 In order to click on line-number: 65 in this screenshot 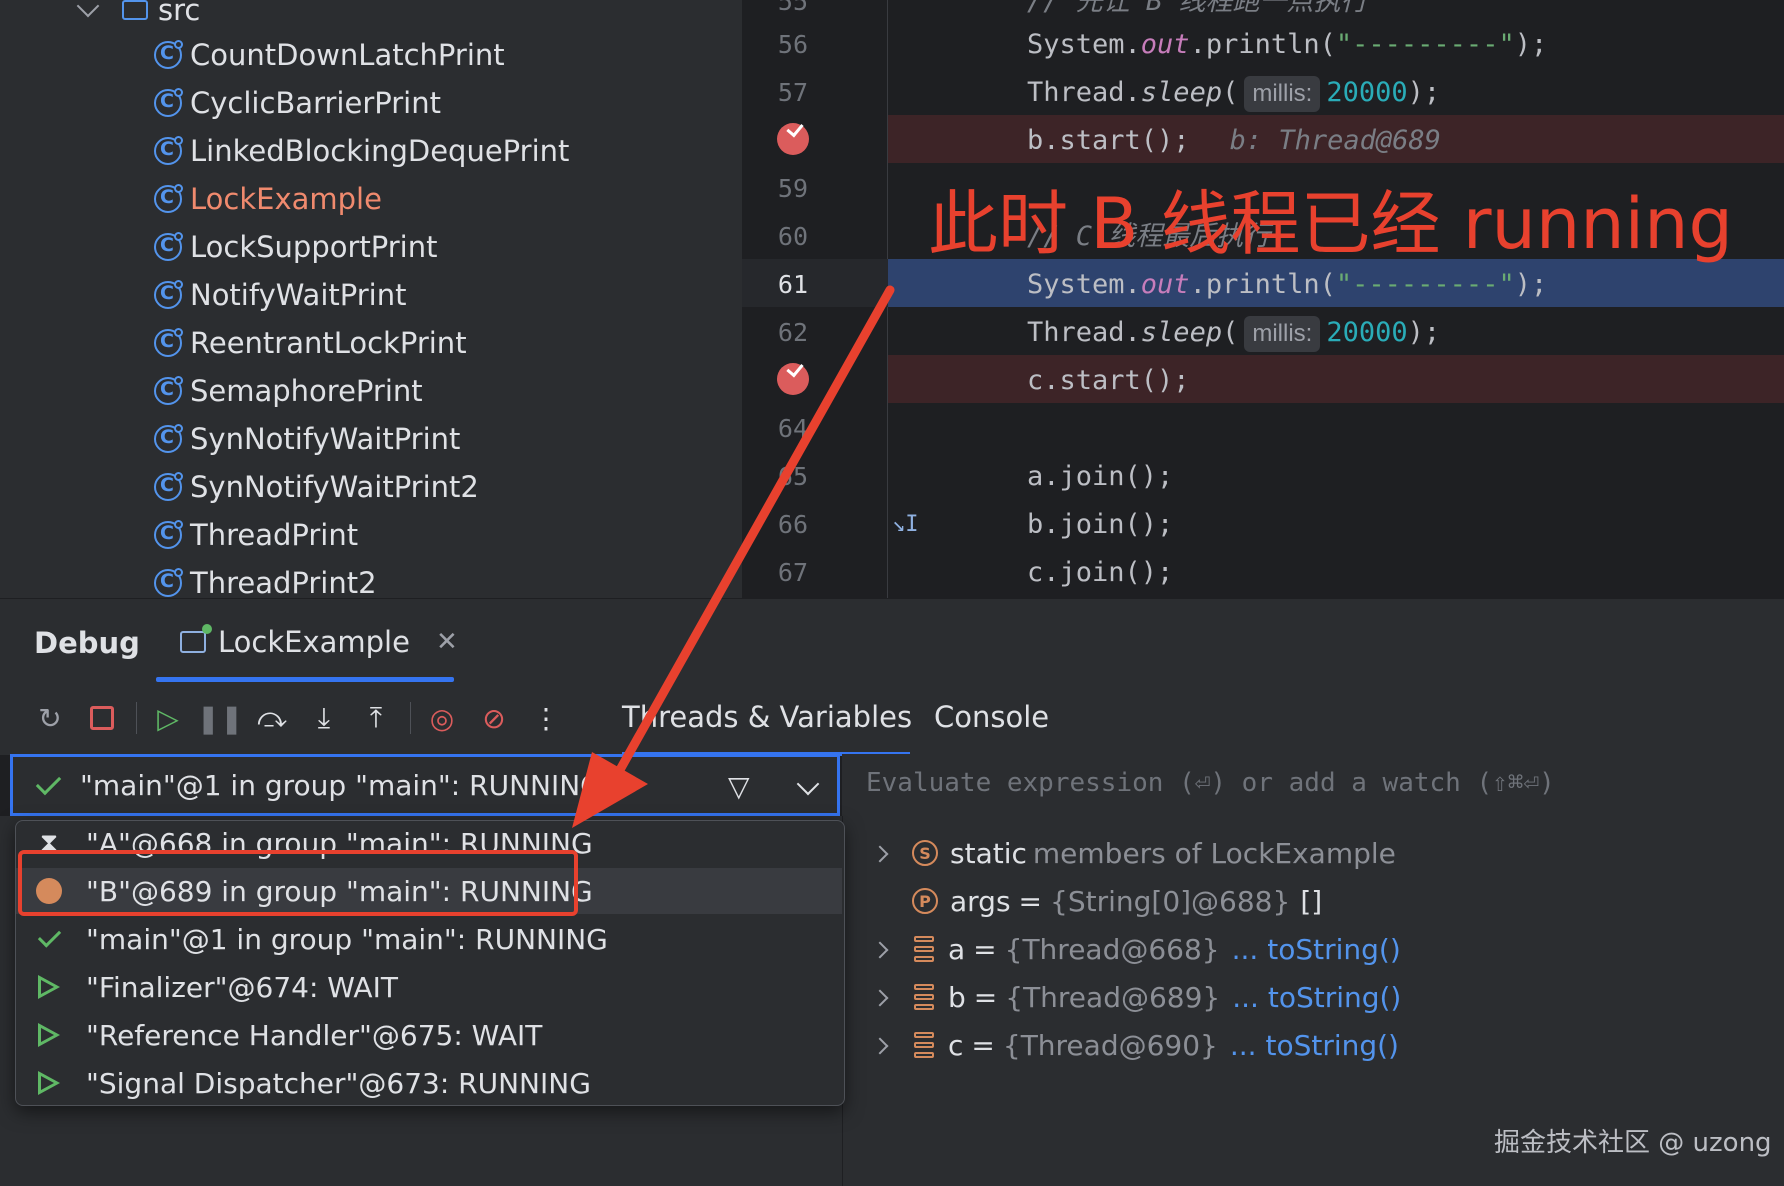, I will do `click(792, 476)`.